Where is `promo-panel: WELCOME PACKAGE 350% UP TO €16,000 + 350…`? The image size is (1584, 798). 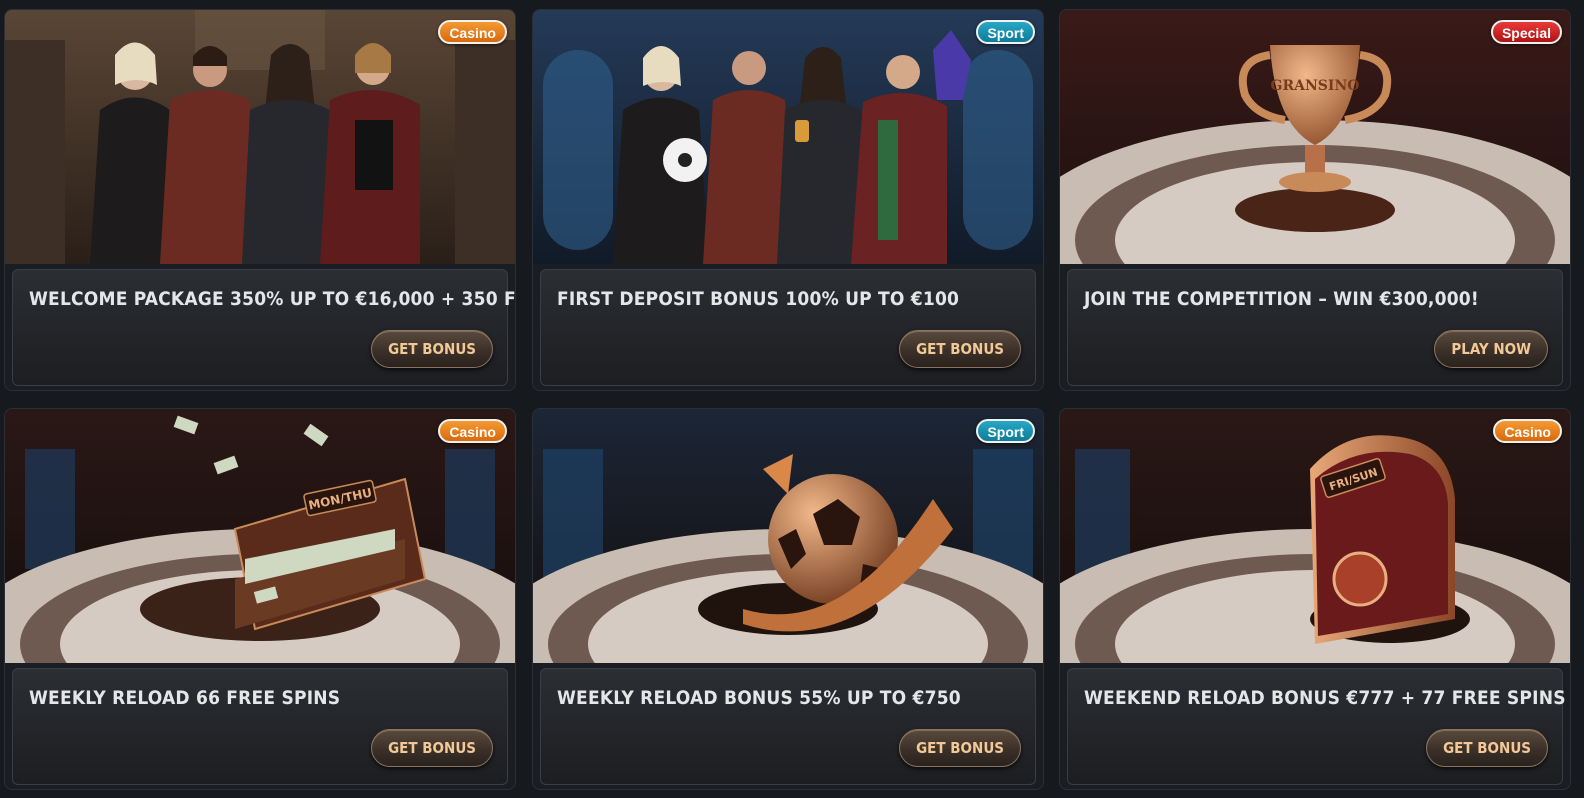 promo-panel: WELCOME PACKAGE 350% UP TO €16,000 + 350… is located at coordinates (263, 327).